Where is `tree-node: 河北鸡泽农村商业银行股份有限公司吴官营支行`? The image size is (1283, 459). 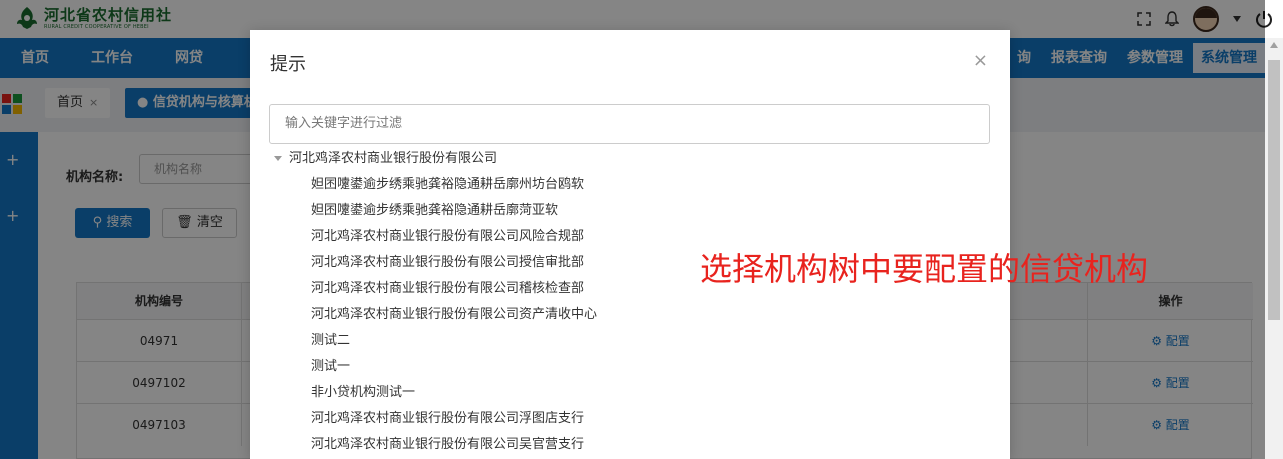 tree-node: 河北鸡泽农村商业银行股份有限公司吴官营支行 is located at coordinates (624, 445).